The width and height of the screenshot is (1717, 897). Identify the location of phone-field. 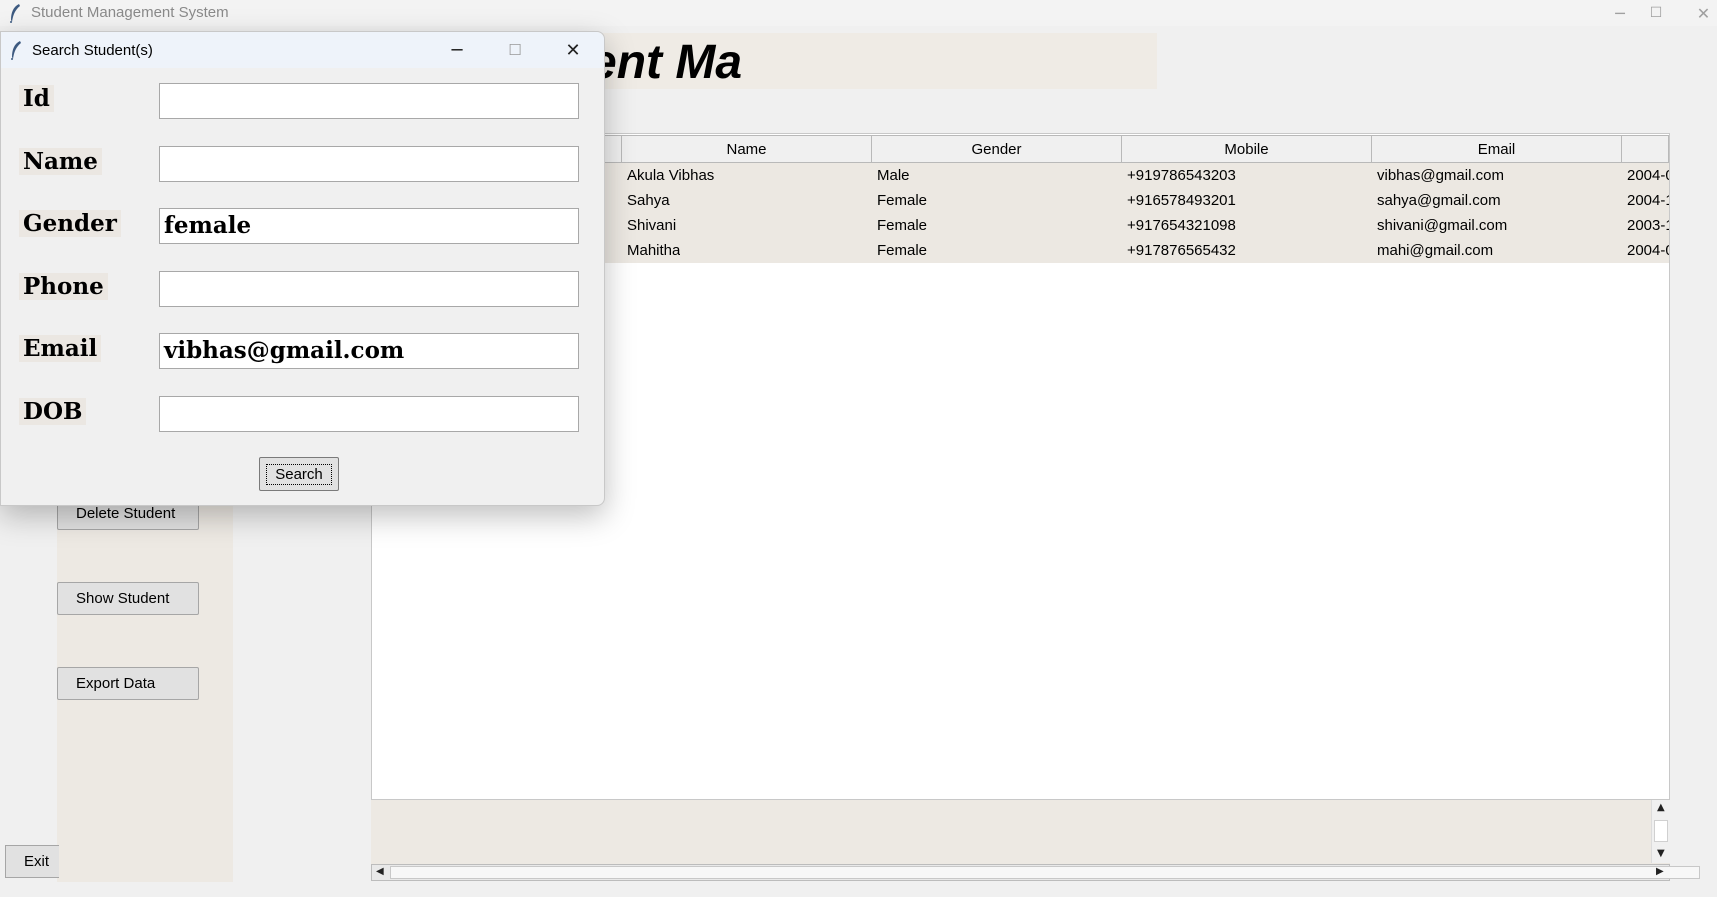
(369, 289).